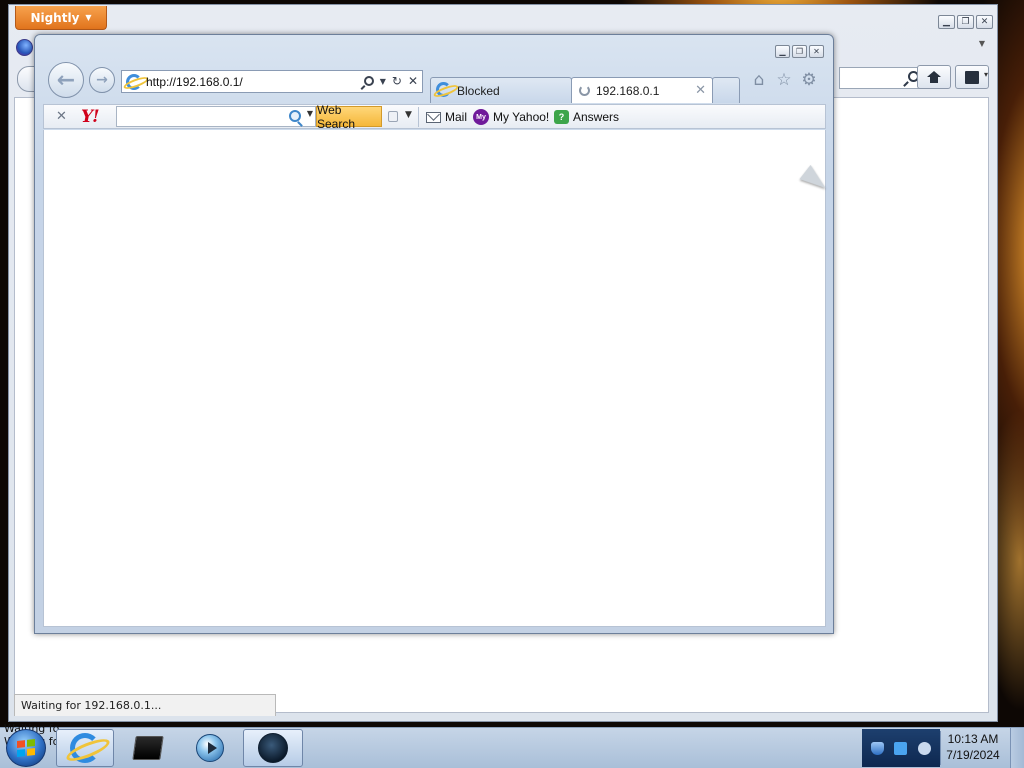  Describe the element at coordinates (24, 47) in the screenshot. I see `firefox-tab-favicon-icon` at that location.